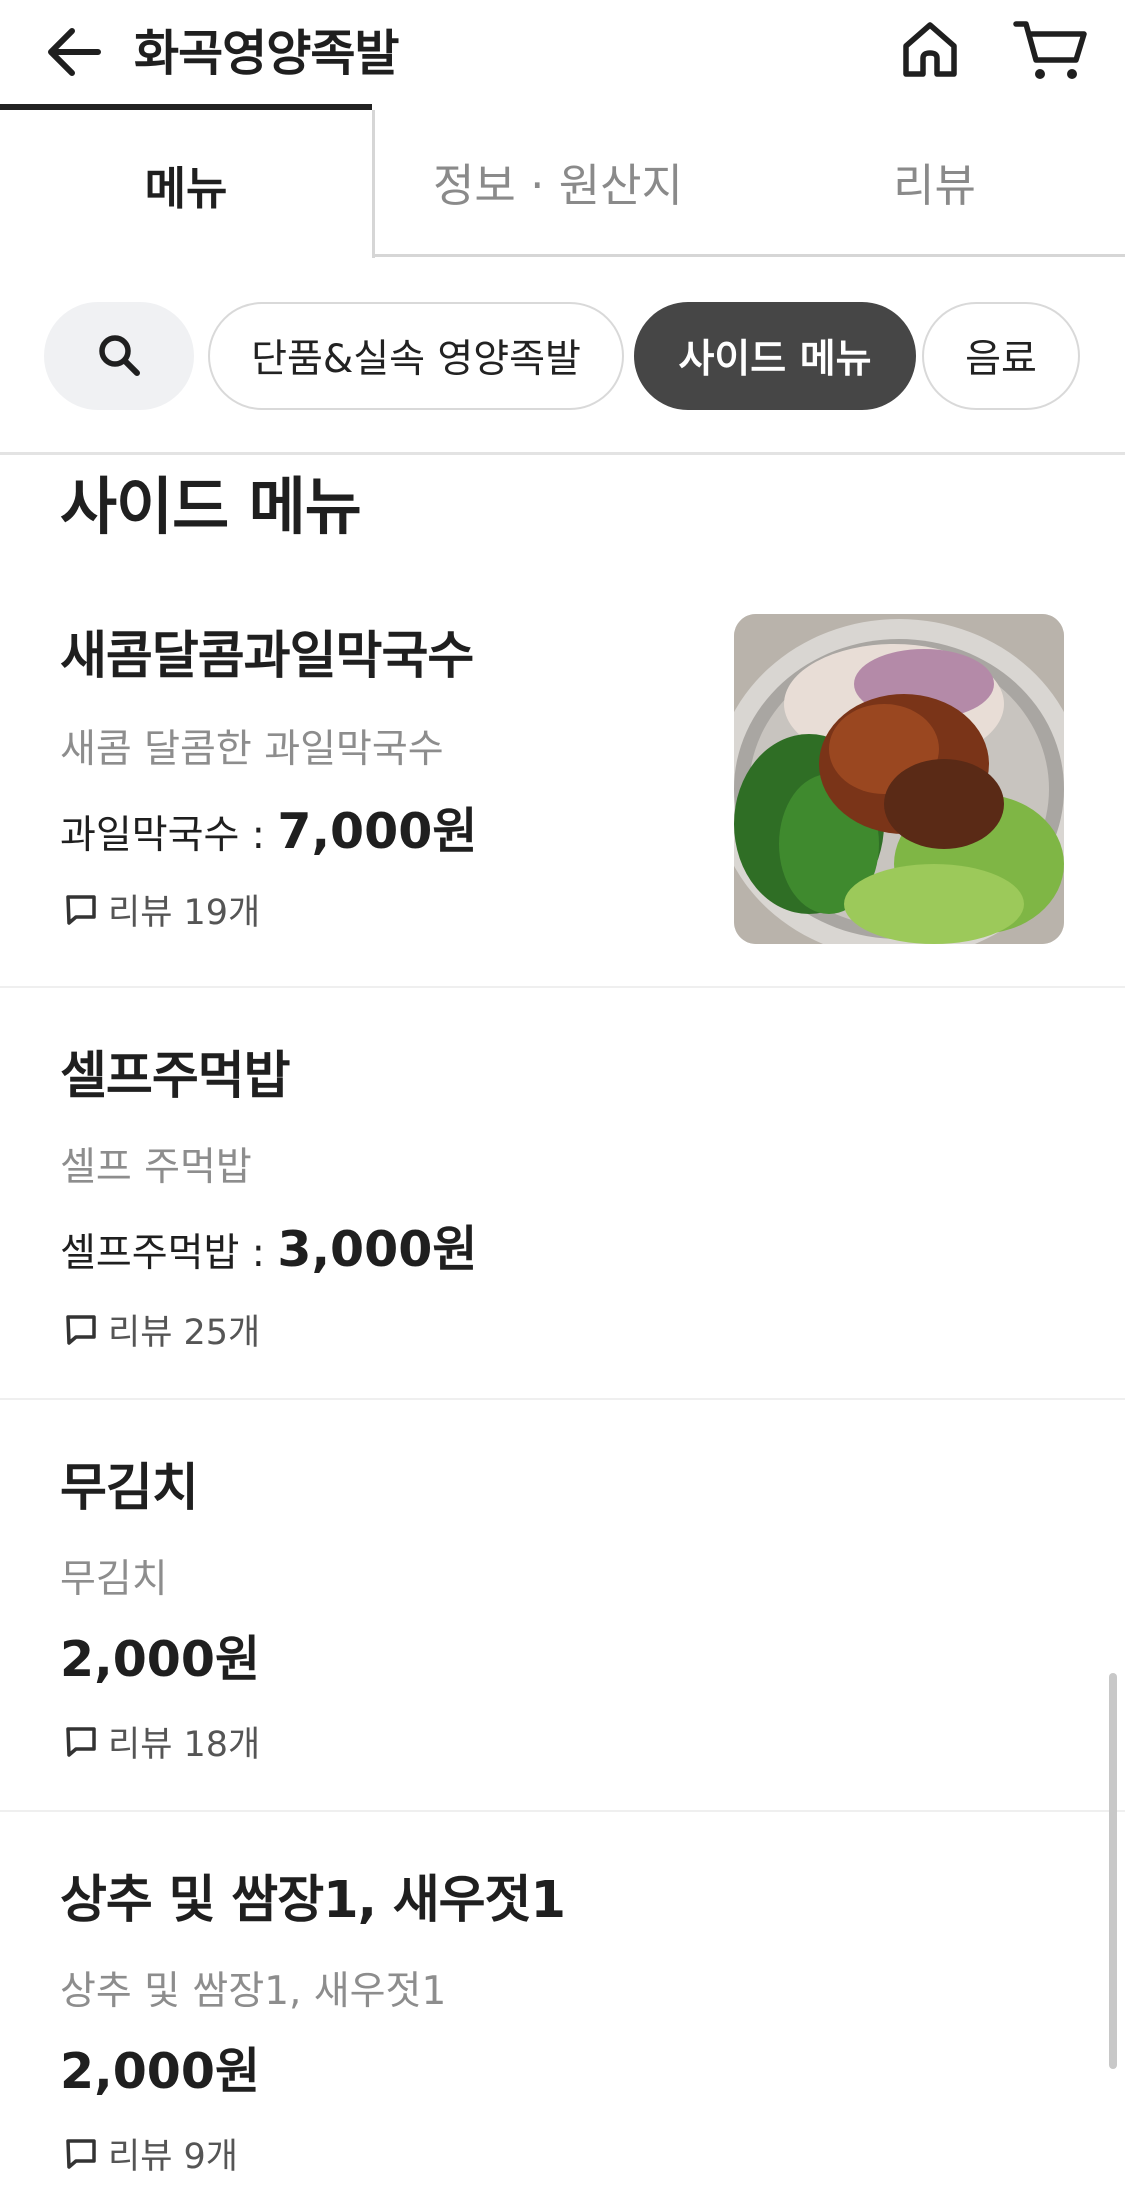 Image resolution: width=1125 pixels, height=2203 pixels. Describe the element at coordinates (313, 1900) in the screenshot. I see `item-name: 상추 및 쌈장1, 새우젓1` at that location.